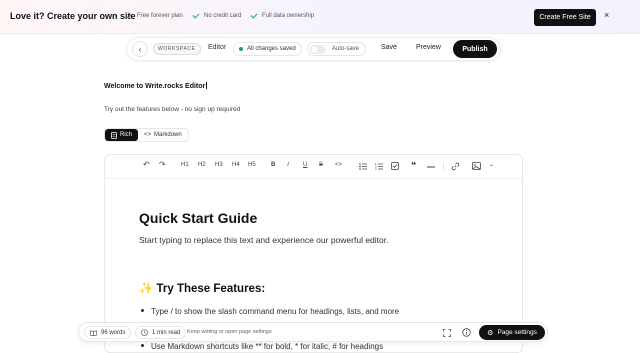 This screenshot has height=353, width=640. I want to click on info-icon, so click(466, 332).